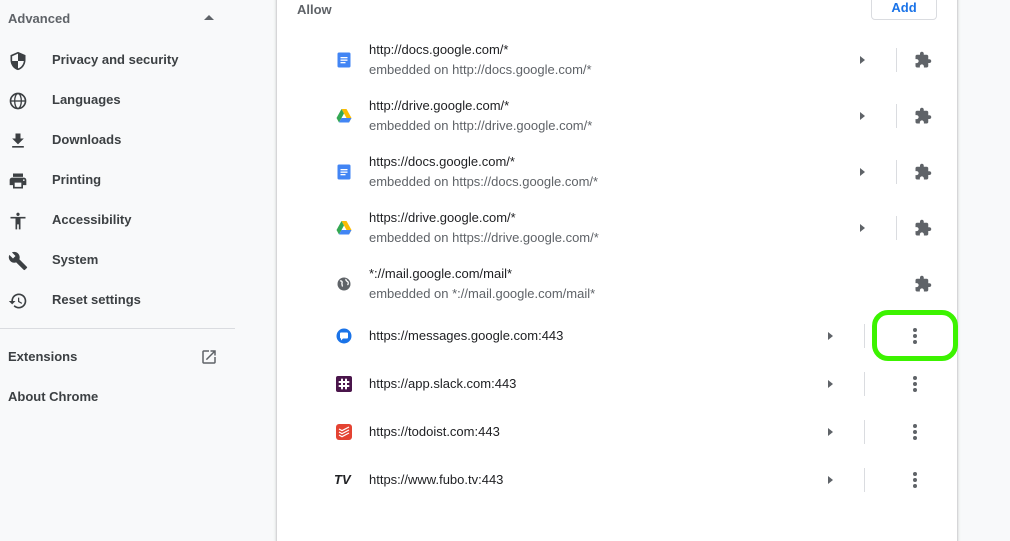 The width and height of the screenshot is (1010, 541). Describe the element at coordinates (617, 480) in the screenshot. I see `site-list-item: TV https://www.fubo.tv:443` at that location.